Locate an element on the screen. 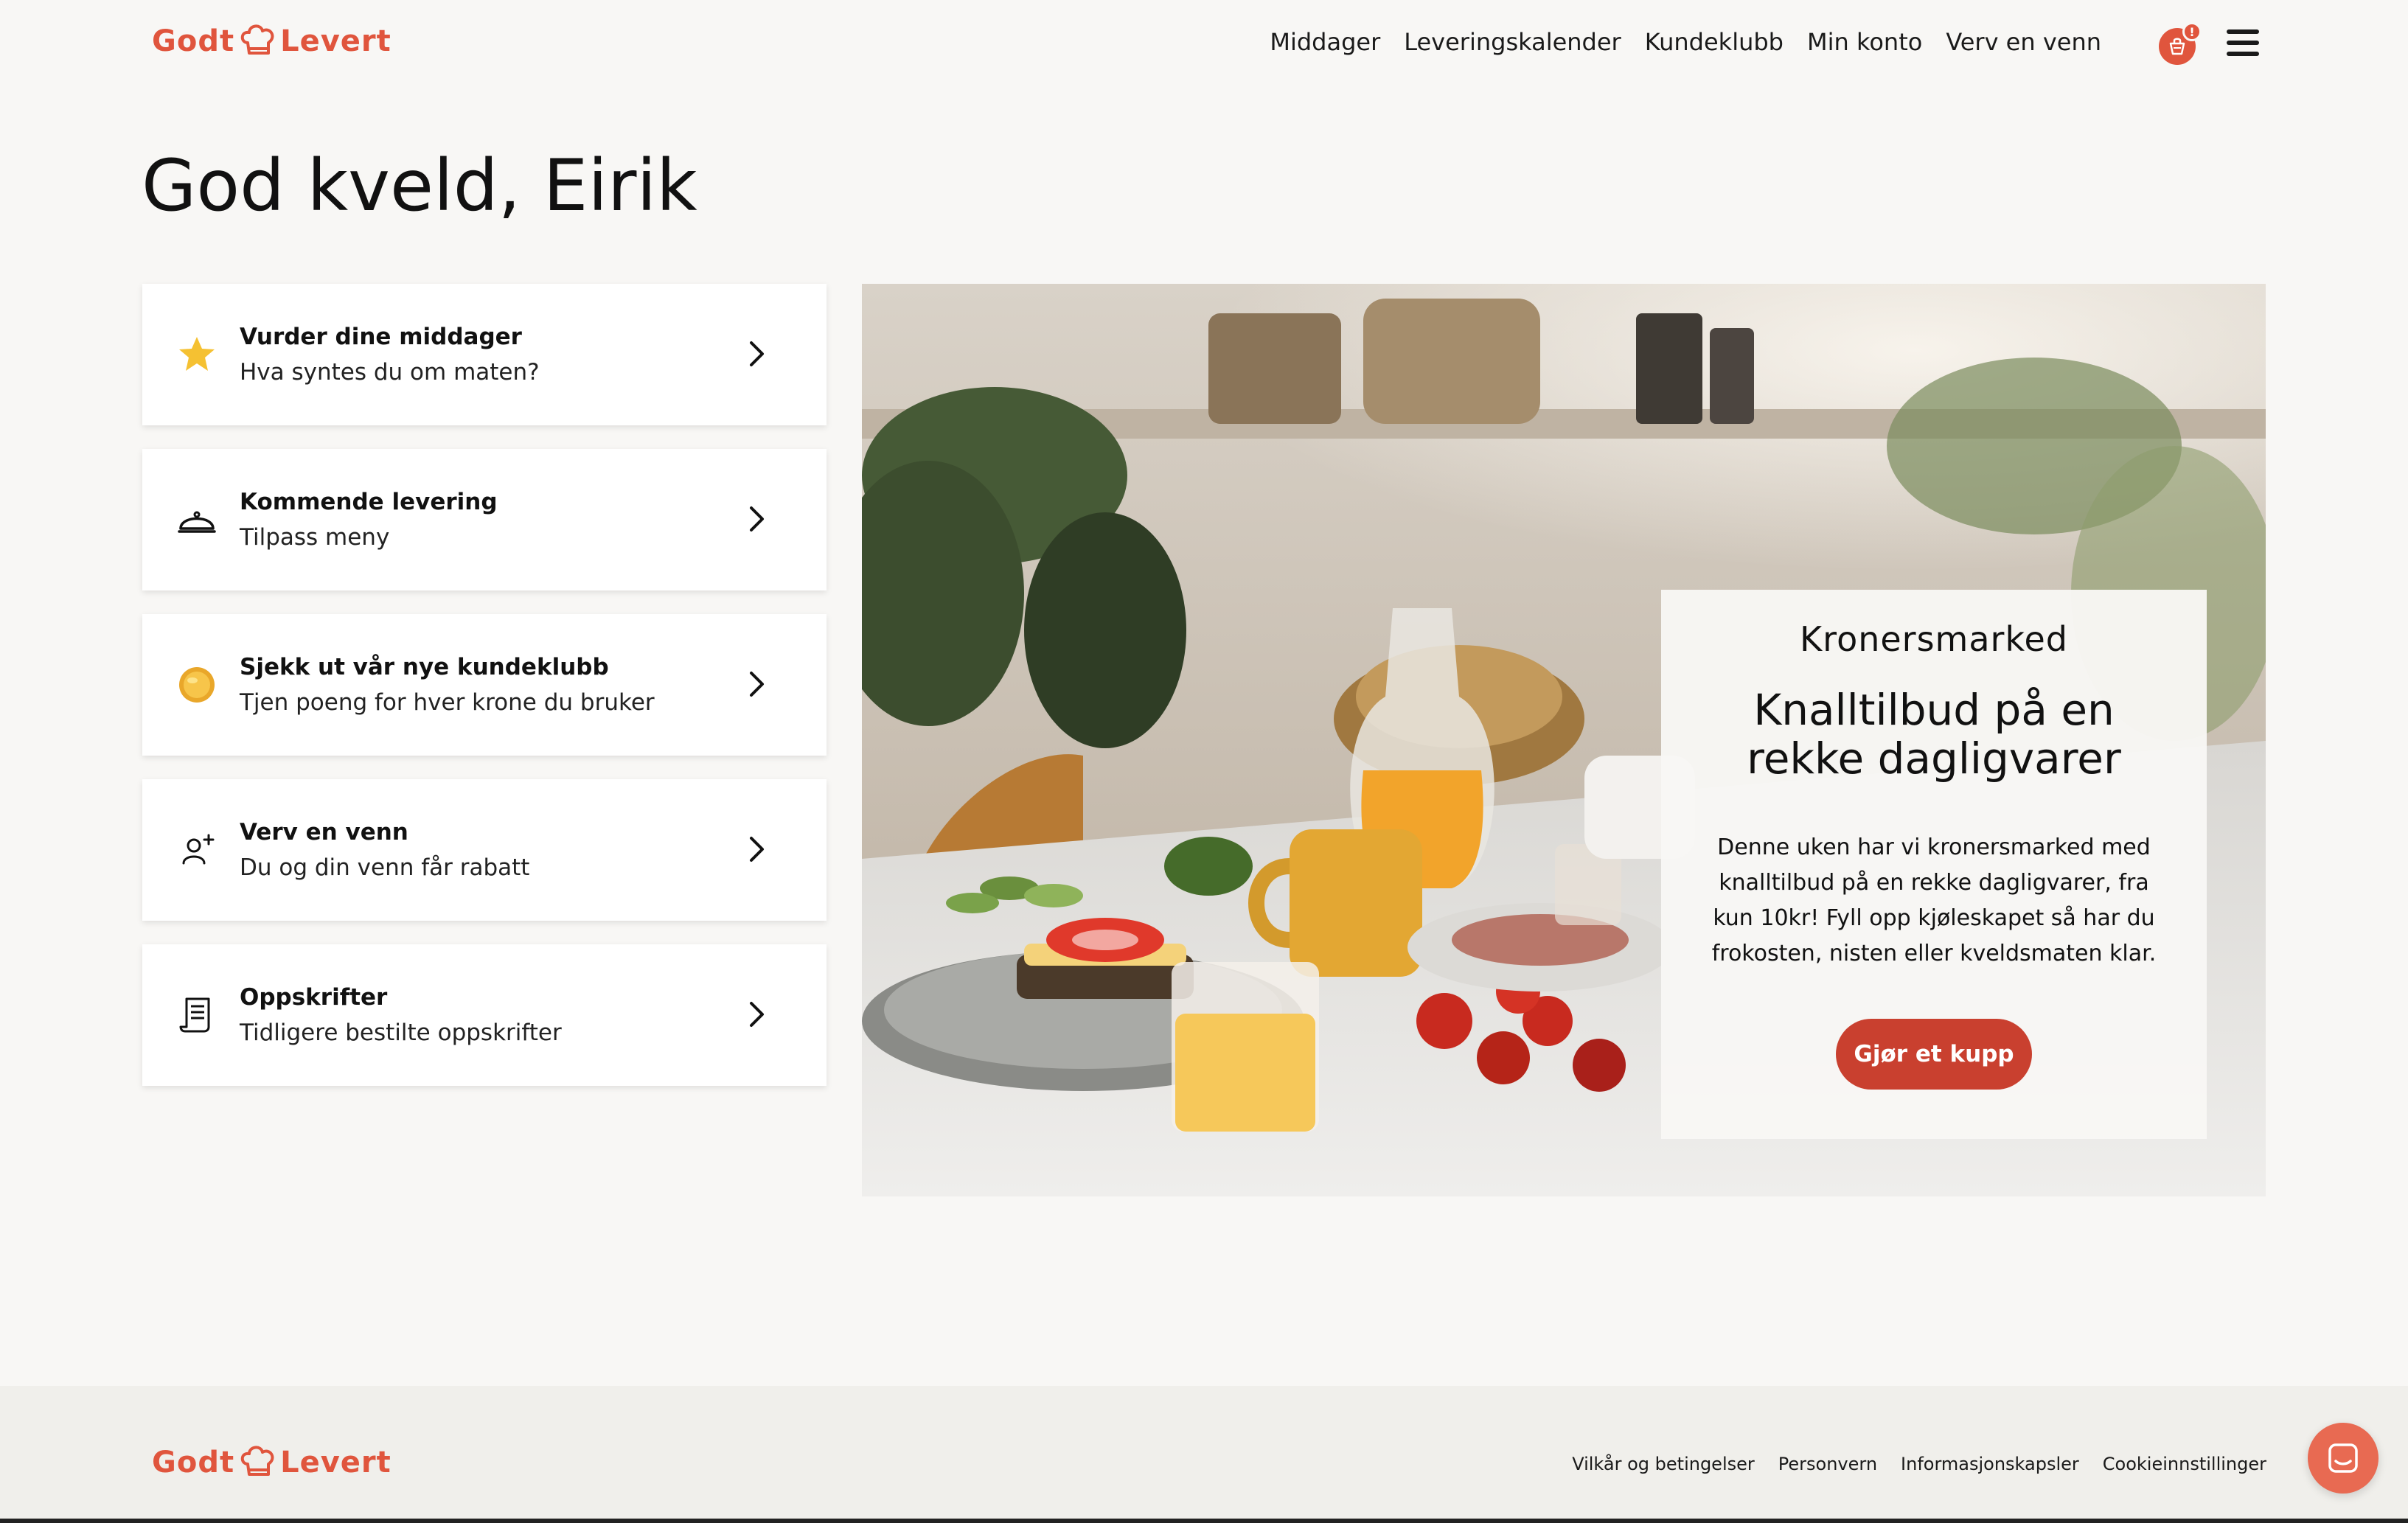  card-subtitle: Hva syntes du om maten? is located at coordinates (390, 372).